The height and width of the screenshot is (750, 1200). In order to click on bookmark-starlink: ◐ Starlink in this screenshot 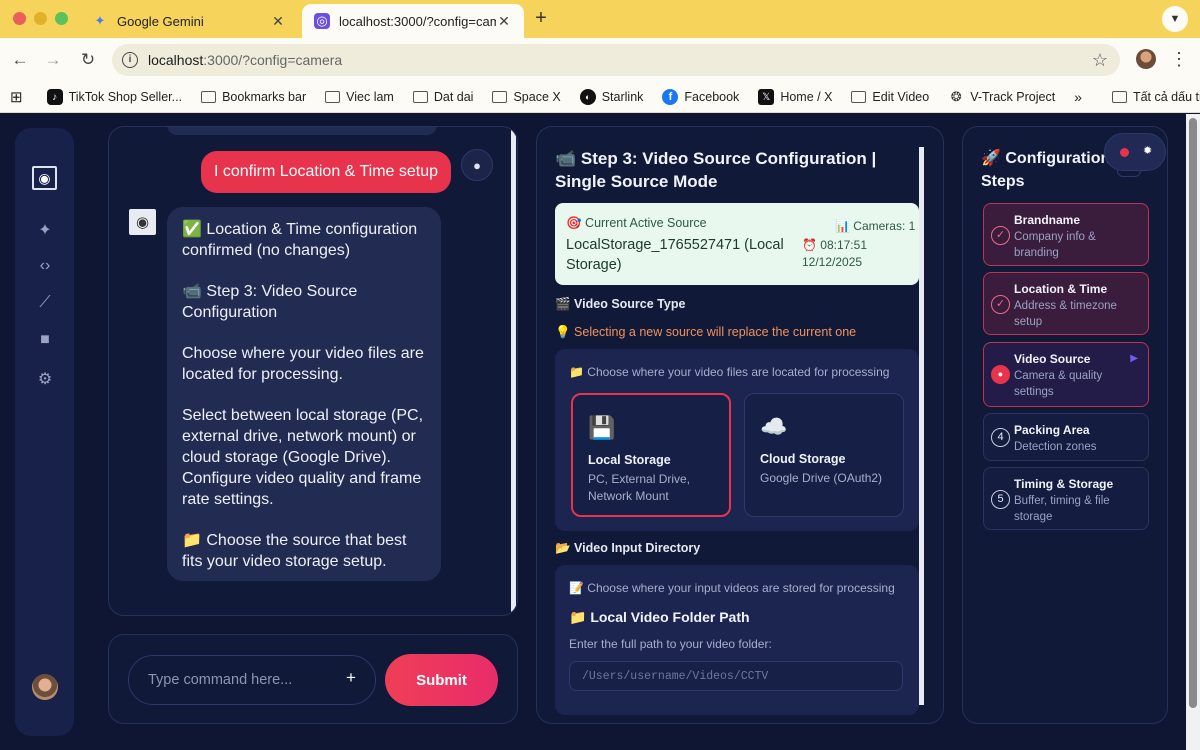, I will do `click(611, 97)`.